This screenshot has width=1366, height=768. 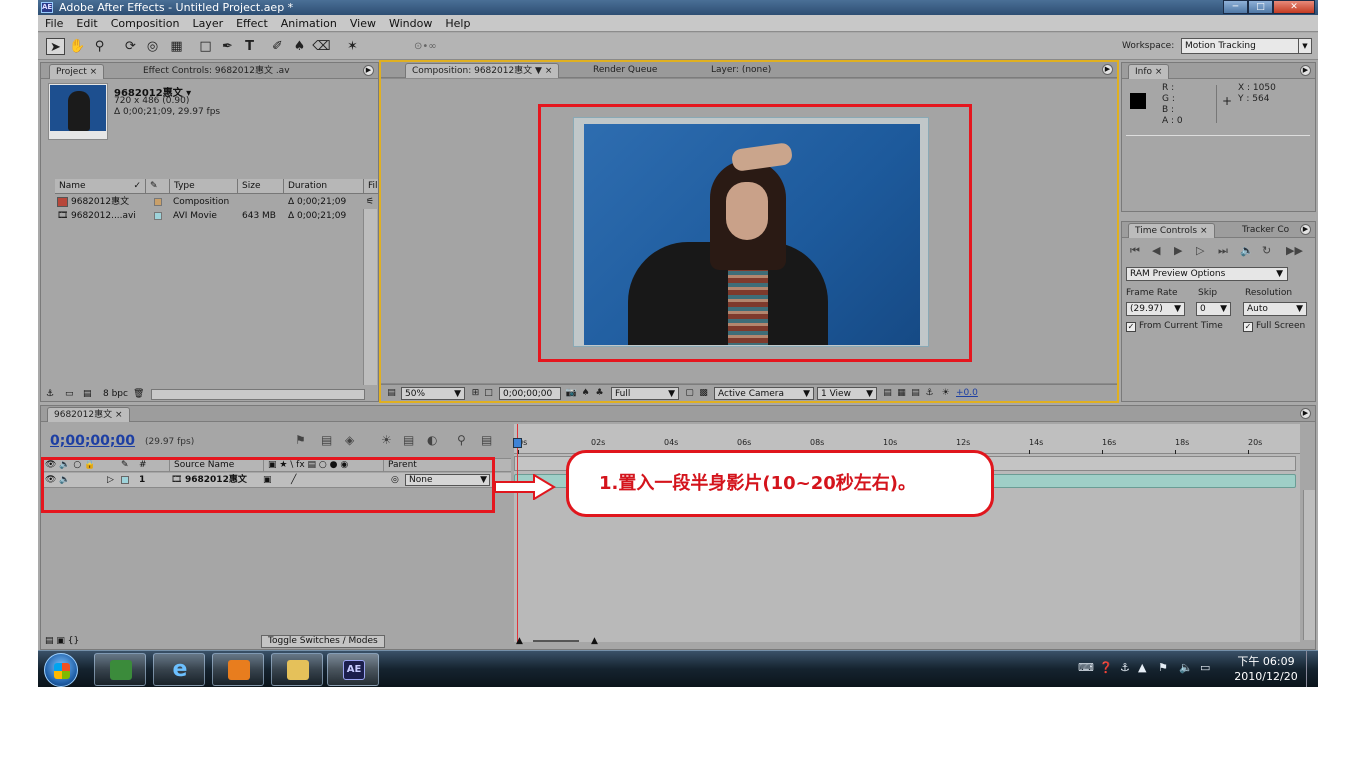 What do you see at coordinates (599, 393) in the screenshot?
I see `channel-icon: ♣` at bounding box center [599, 393].